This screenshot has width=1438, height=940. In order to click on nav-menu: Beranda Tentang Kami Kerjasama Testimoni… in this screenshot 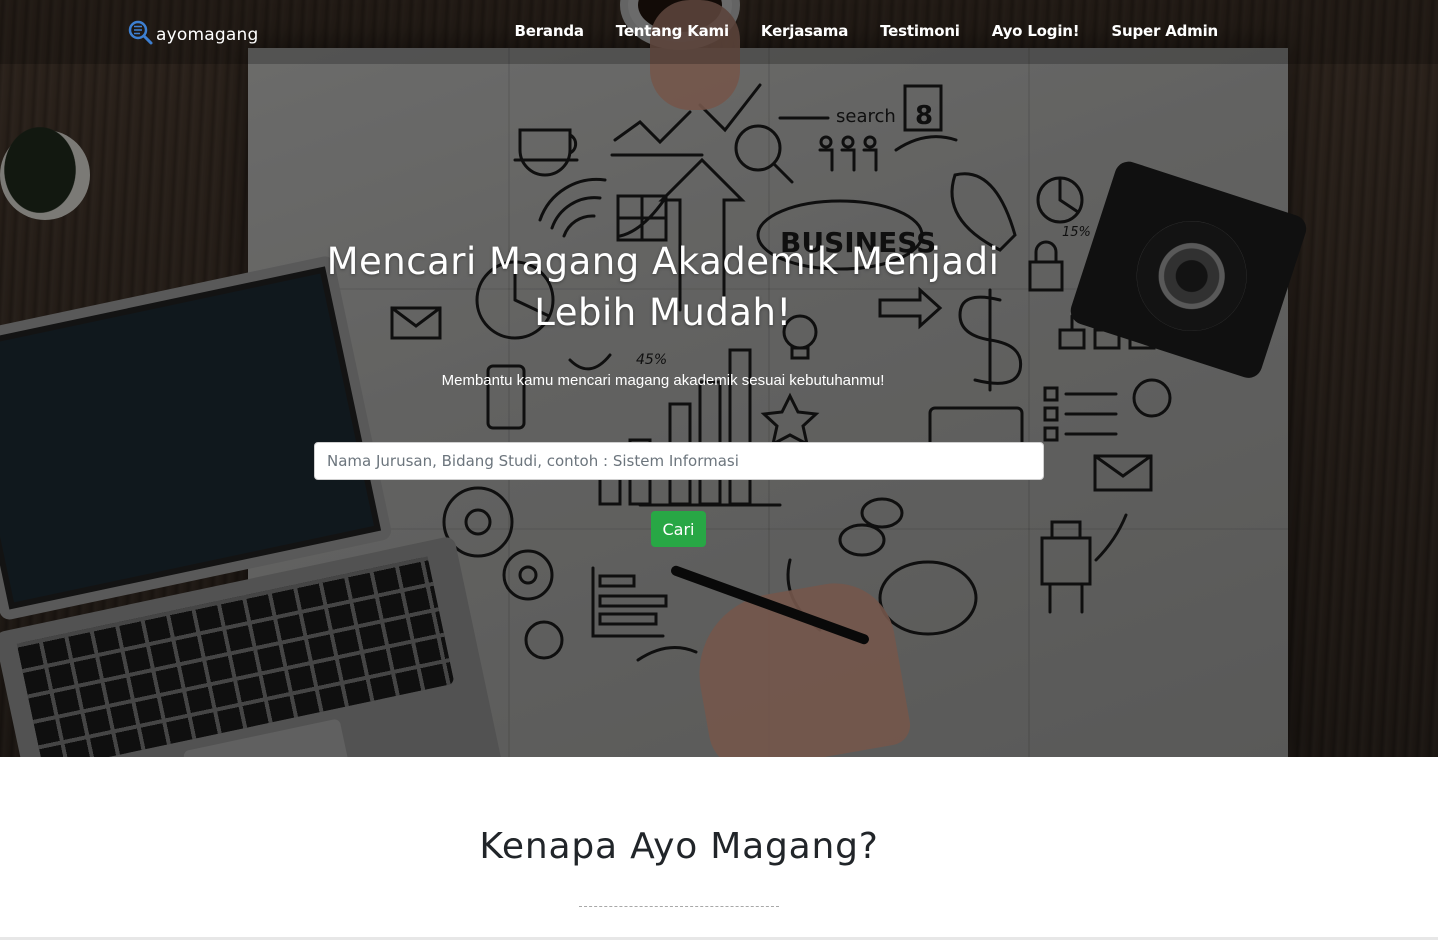, I will do `click(851, 31)`.